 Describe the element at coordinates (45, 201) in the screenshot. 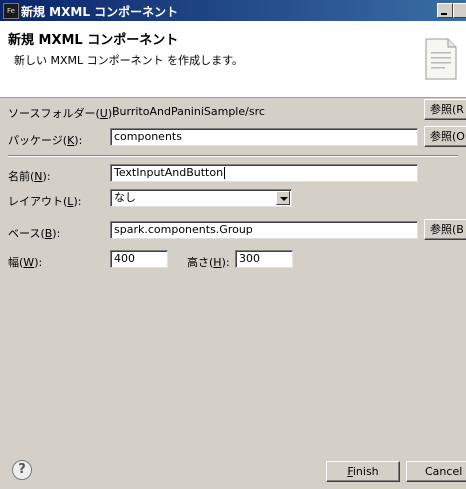

I see `layout-label: レイアウト(L):` at that location.